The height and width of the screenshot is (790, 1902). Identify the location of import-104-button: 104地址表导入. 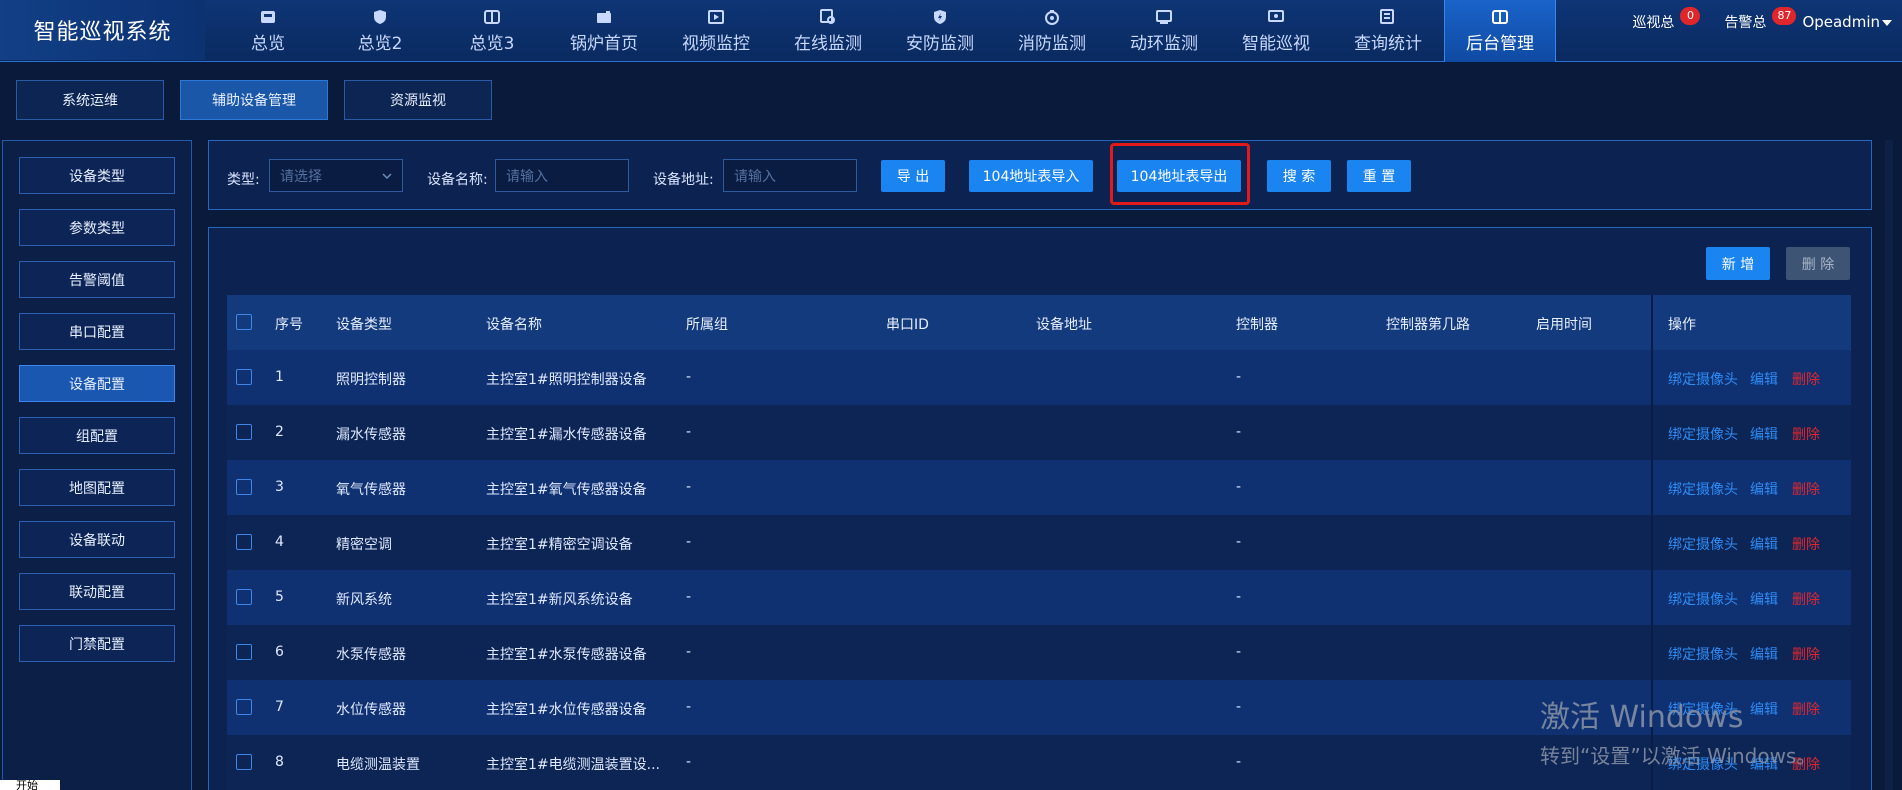
(1031, 176).